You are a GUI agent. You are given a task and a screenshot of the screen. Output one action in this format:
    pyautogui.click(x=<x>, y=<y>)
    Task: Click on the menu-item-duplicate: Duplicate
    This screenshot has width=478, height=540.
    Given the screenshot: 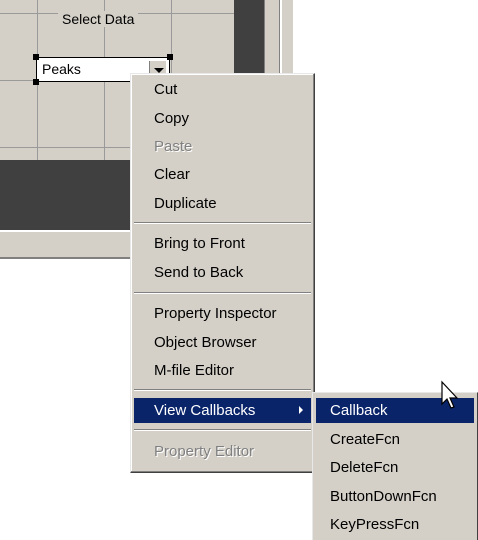 What is the action you would take?
    pyautogui.click(x=222, y=203)
    